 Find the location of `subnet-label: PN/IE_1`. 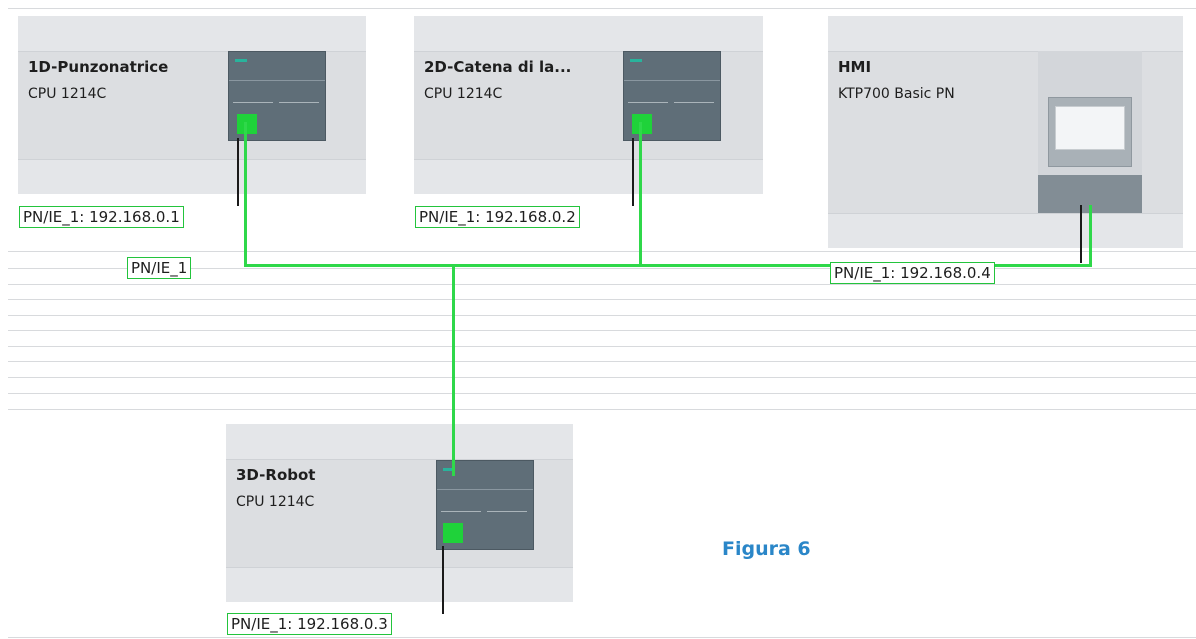

subnet-label: PN/IE_1 is located at coordinates (159, 268).